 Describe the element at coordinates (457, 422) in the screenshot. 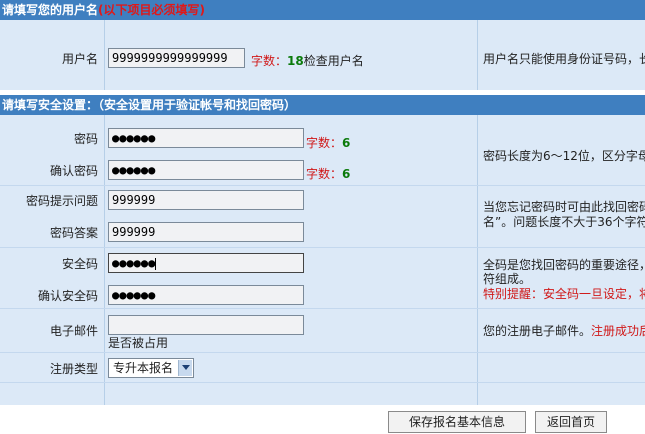

I see `save-button: 保存报名基本信息` at that location.